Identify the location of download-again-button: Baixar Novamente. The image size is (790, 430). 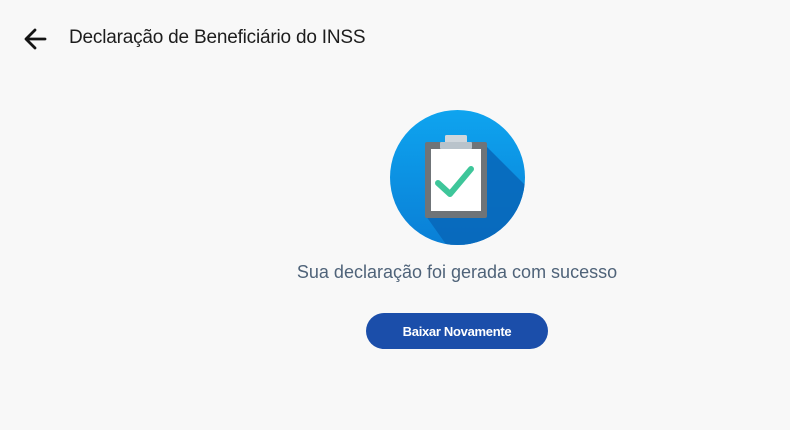
(457, 331).